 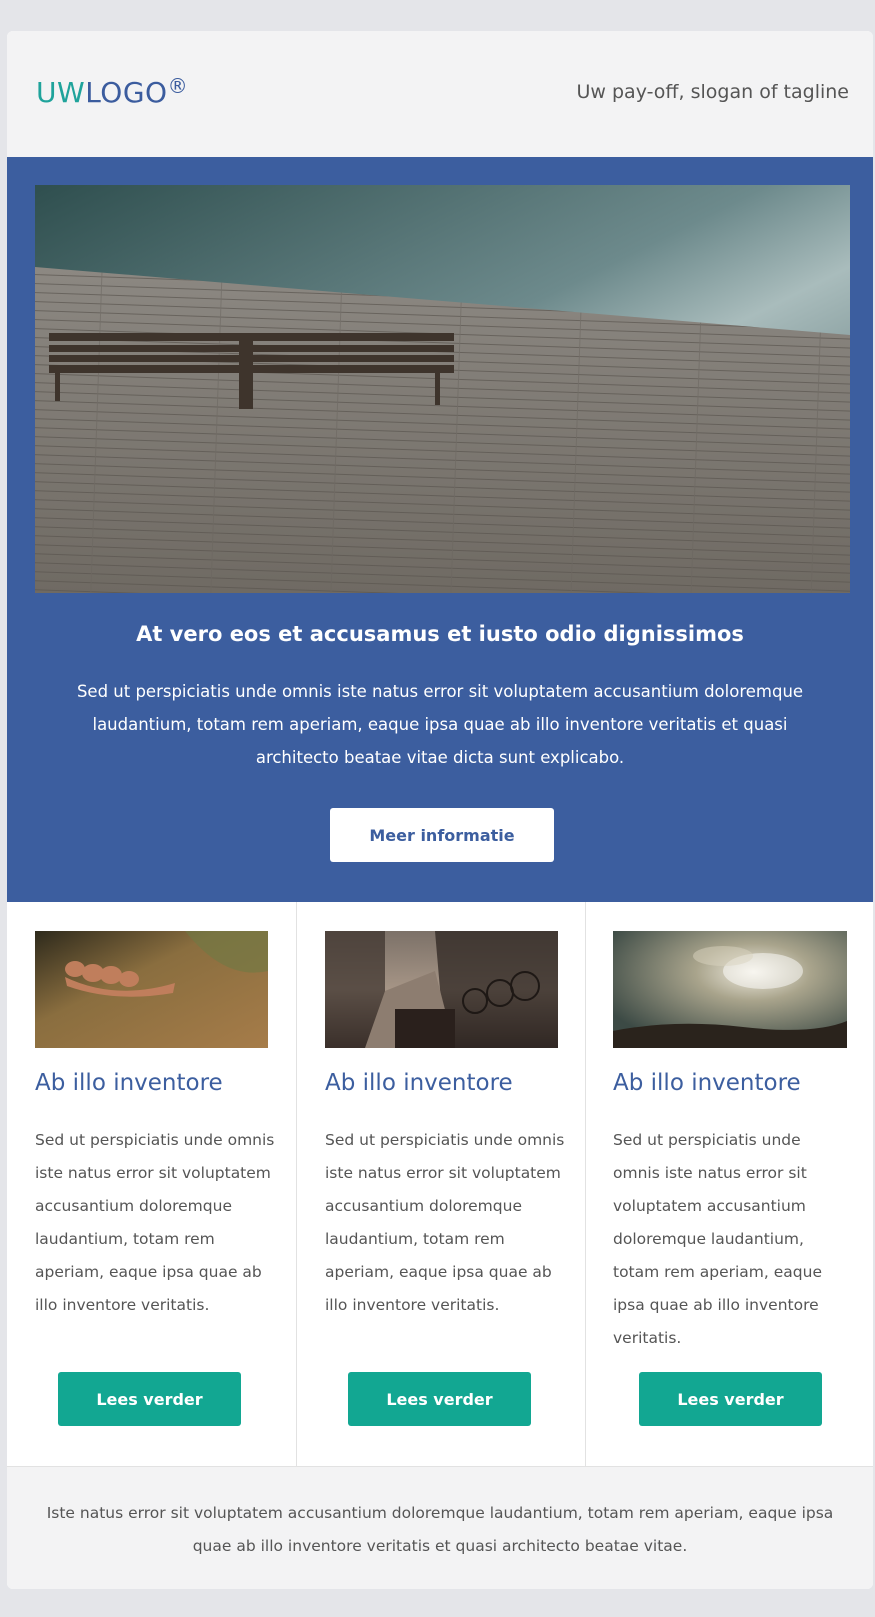 I want to click on email-header: UWLOGO® Uw pay-off, slogan of tagline, so click(x=440, y=94).